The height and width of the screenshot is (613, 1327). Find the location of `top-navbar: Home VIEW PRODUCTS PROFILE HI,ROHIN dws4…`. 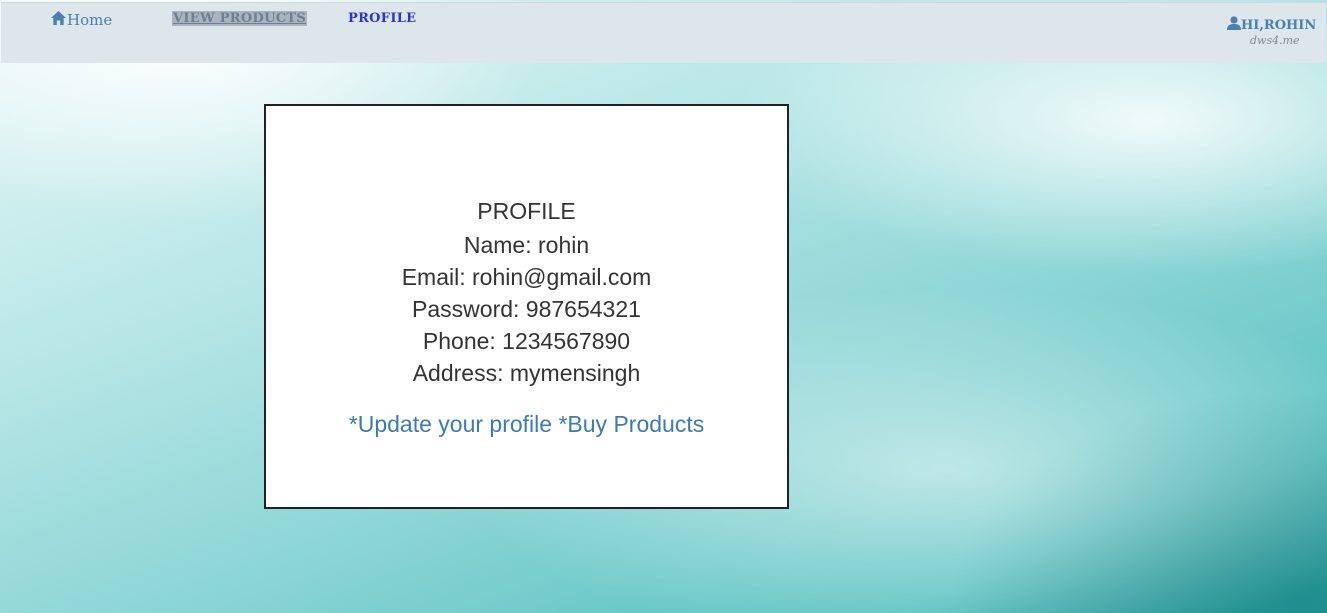

top-navbar: Home VIEW PRODUCTS PROFILE HI,ROHIN dws4… is located at coordinates (663, 32).